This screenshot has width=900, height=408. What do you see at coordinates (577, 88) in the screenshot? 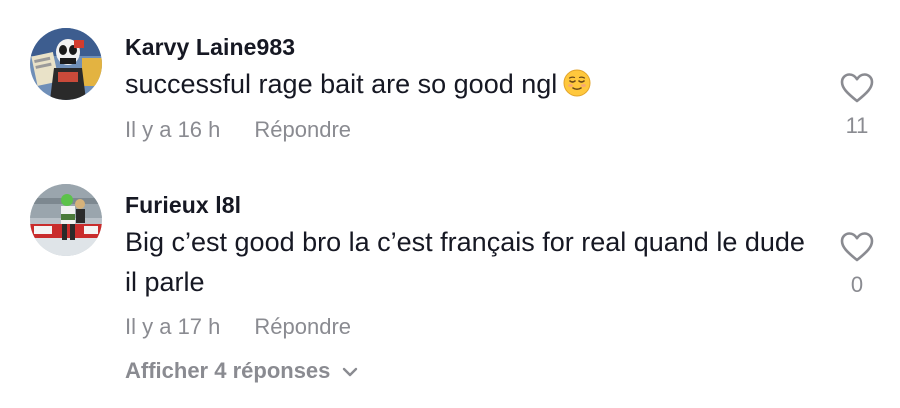
I see `relieved-face-emoji` at bounding box center [577, 88].